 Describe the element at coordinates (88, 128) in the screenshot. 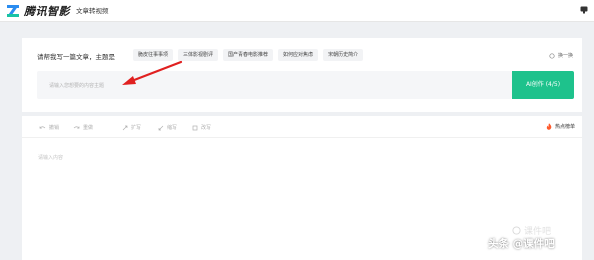

I see `redo-label: 重做` at that location.